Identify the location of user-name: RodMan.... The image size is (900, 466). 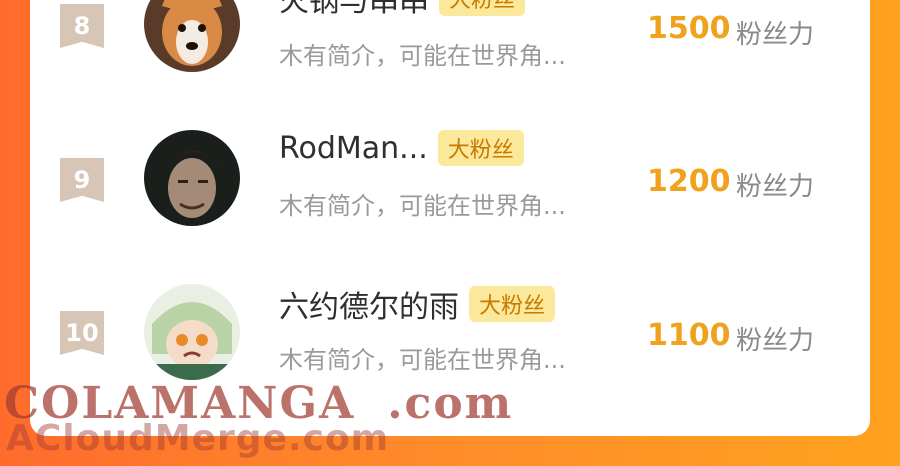
(353, 148).